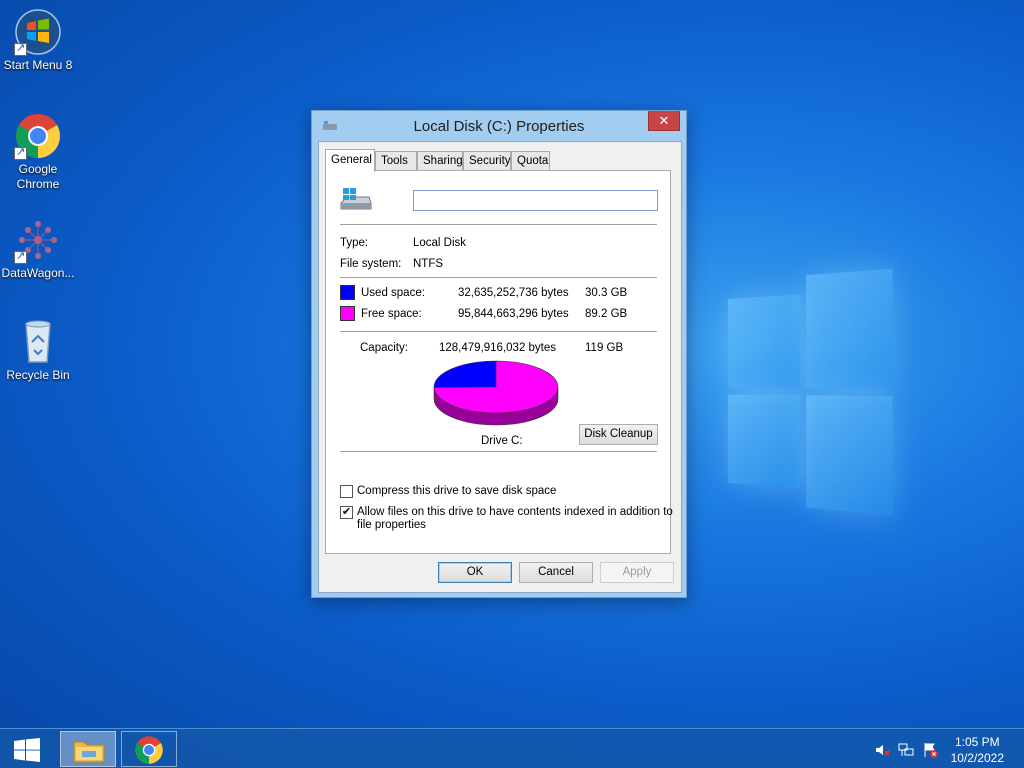 The height and width of the screenshot is (768, 1024). I want to click on action-center-flag-icon, so click(930, 750).